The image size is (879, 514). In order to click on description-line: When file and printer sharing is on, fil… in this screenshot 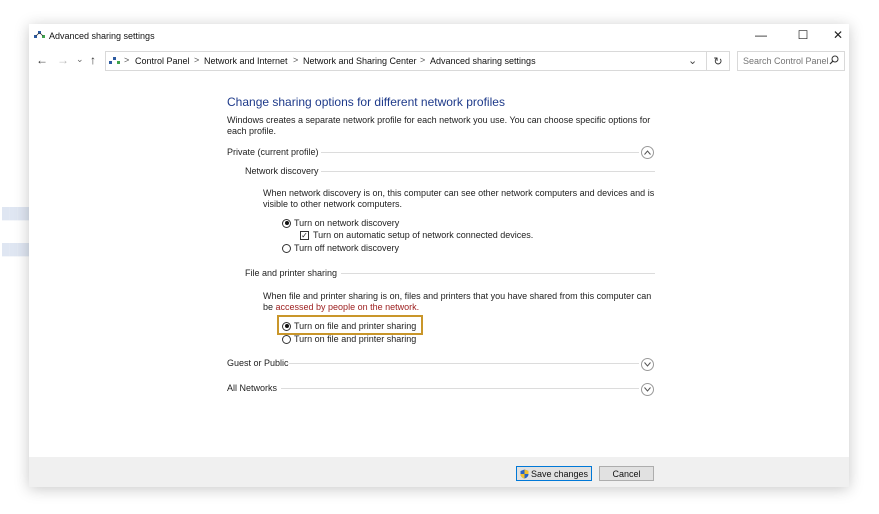, I will do `click(457, 296)`.